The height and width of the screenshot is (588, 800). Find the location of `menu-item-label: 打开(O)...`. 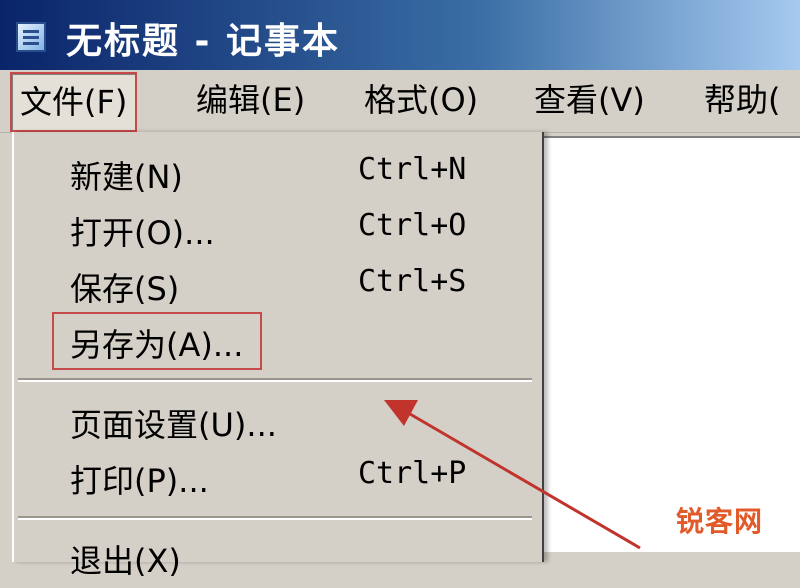

menu-item-label: 打开(O)... is located at coordinates (142, 233).